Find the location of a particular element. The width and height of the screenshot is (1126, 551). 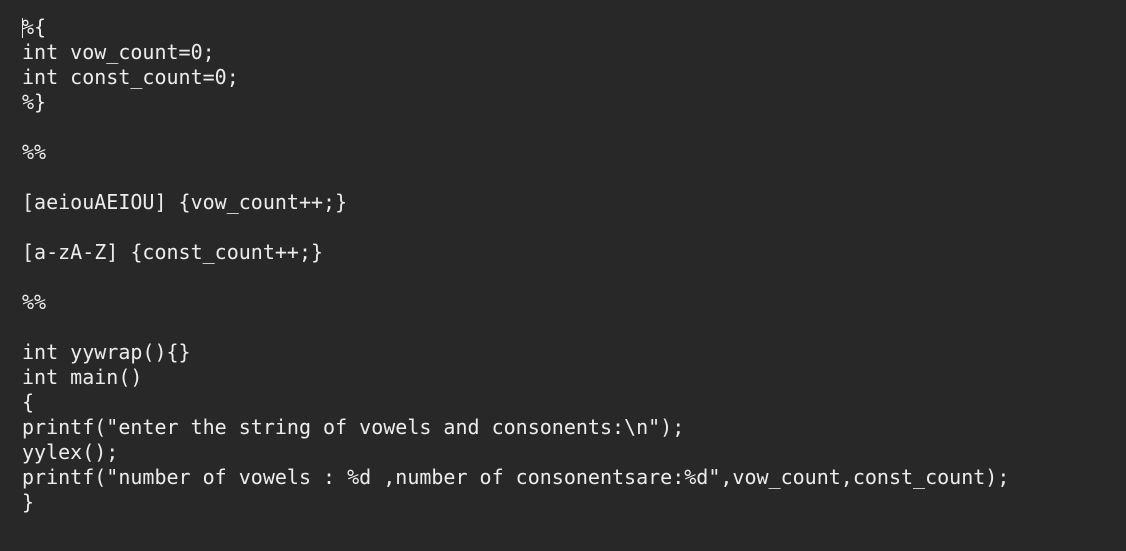

code-line-1: %{ is located at coordinates (574, 27).